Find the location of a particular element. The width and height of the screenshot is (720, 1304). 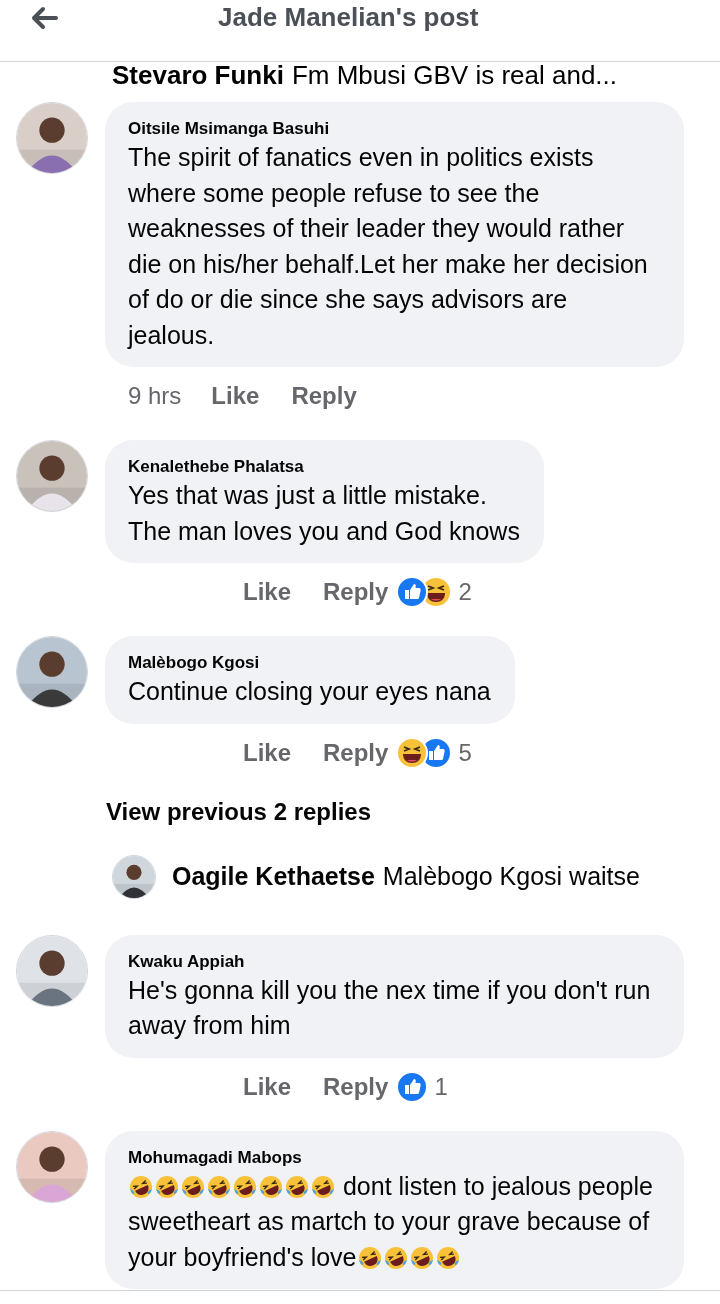

page-title: Jade Manelian's post is located at coordinates (348, 17).